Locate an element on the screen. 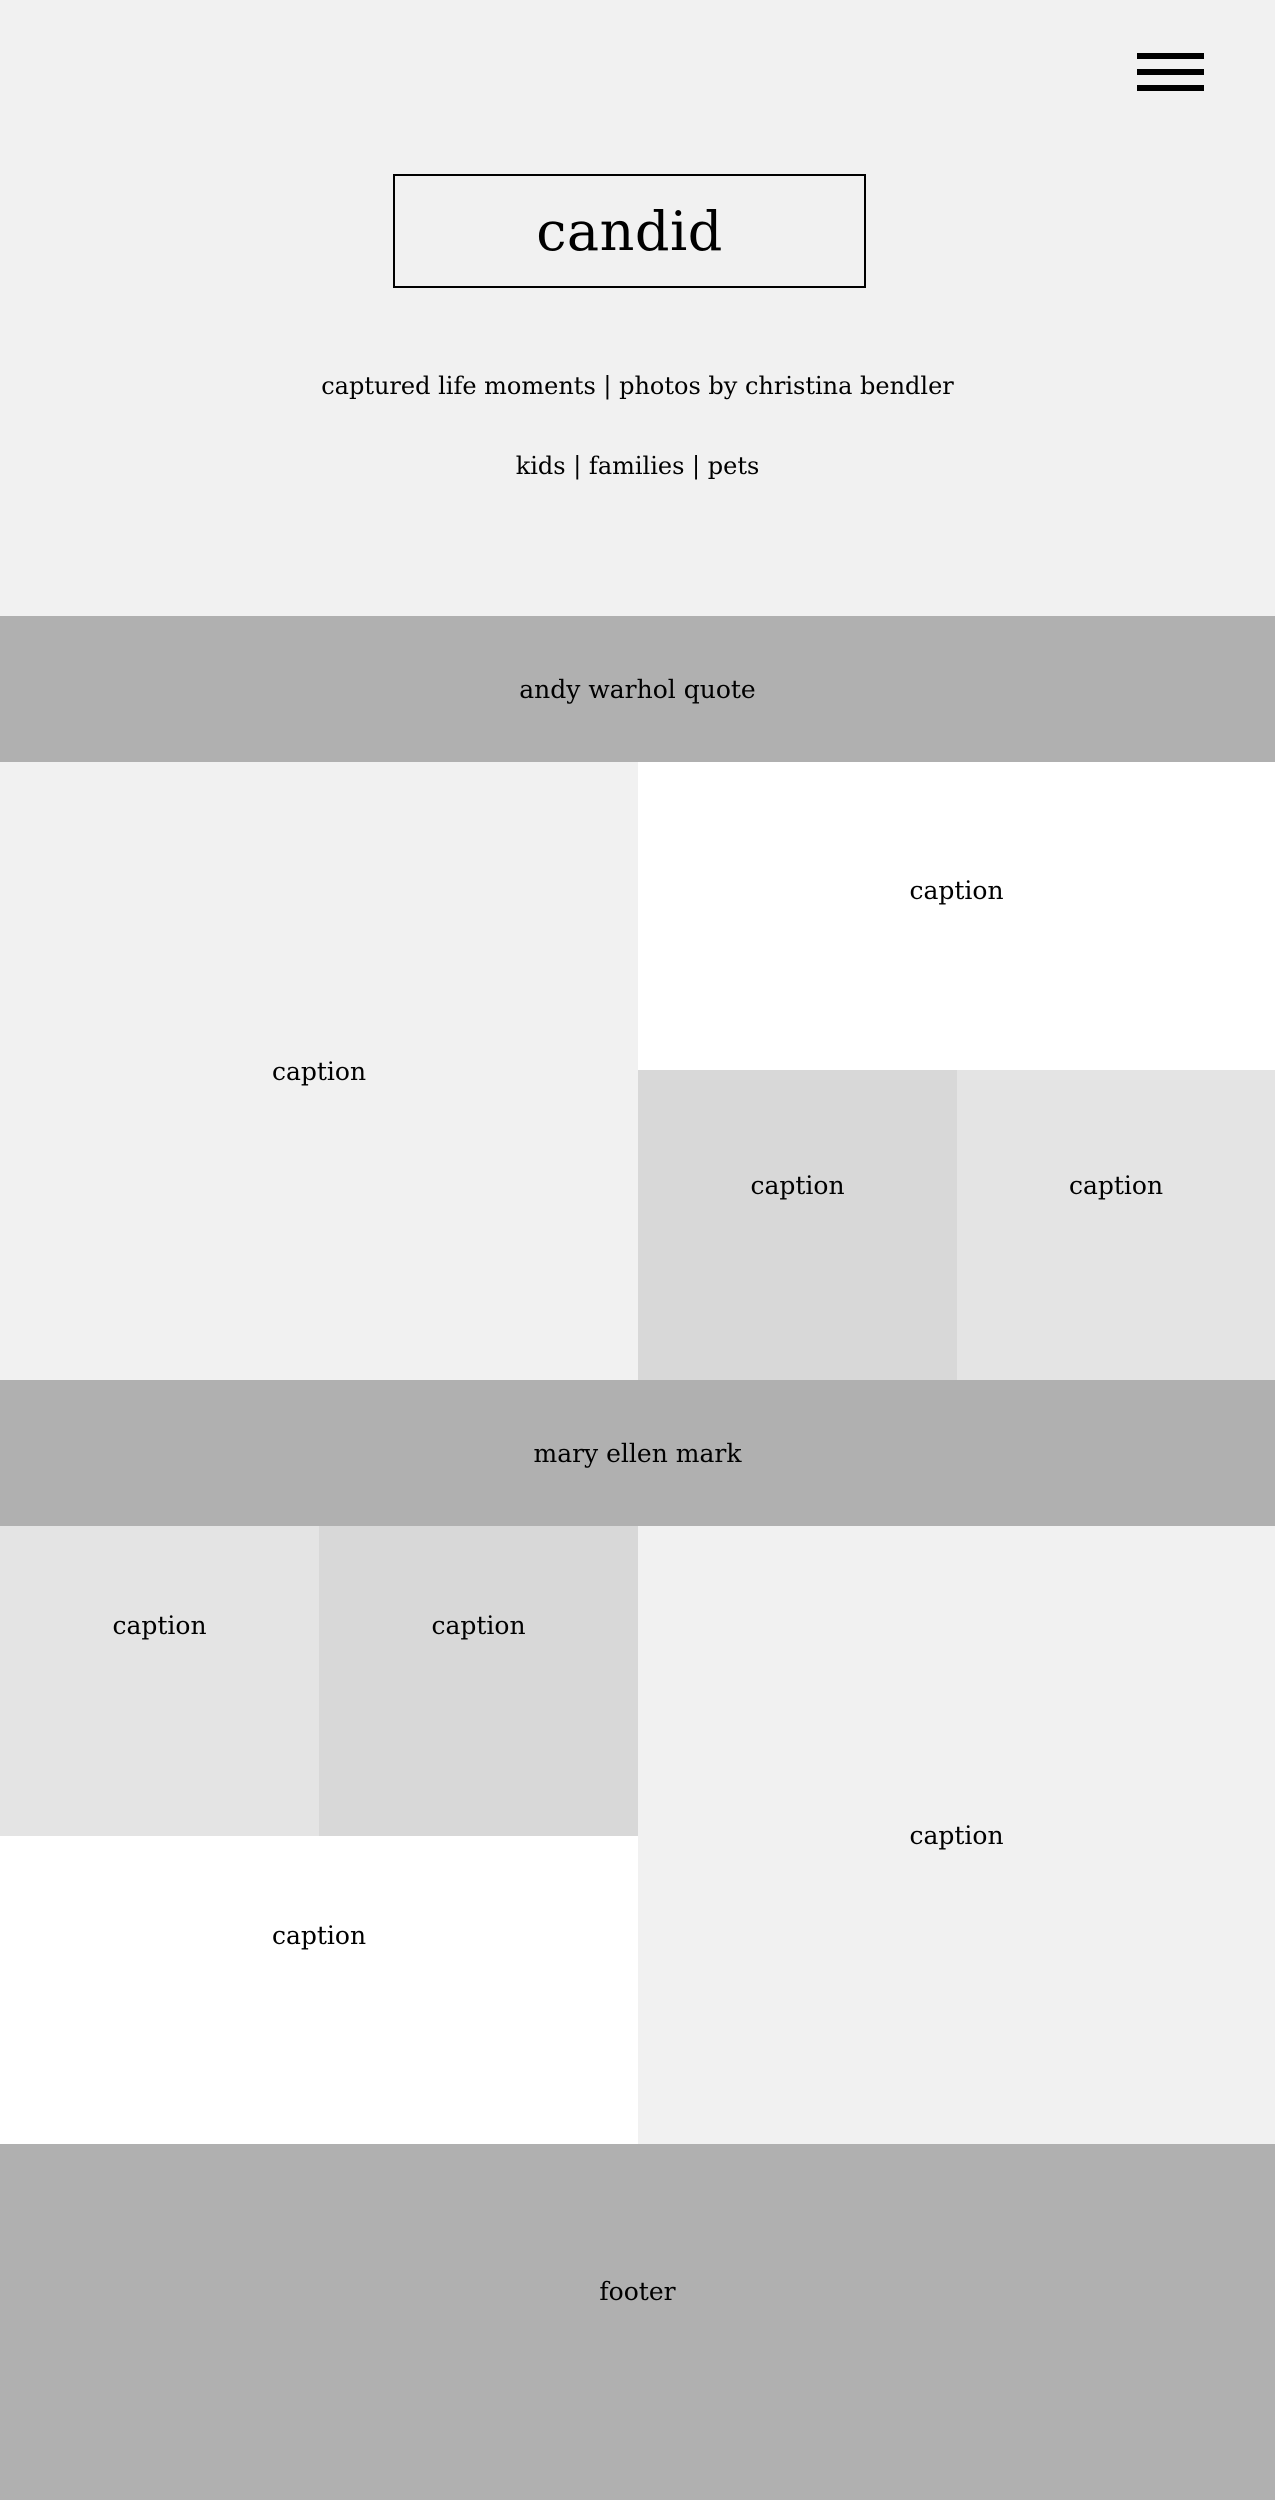 The height and width of the screenshot is (2500, 1275). quote-band-mary-ellen-mark: mary ellen mark is located at coordinates (637, 1453).